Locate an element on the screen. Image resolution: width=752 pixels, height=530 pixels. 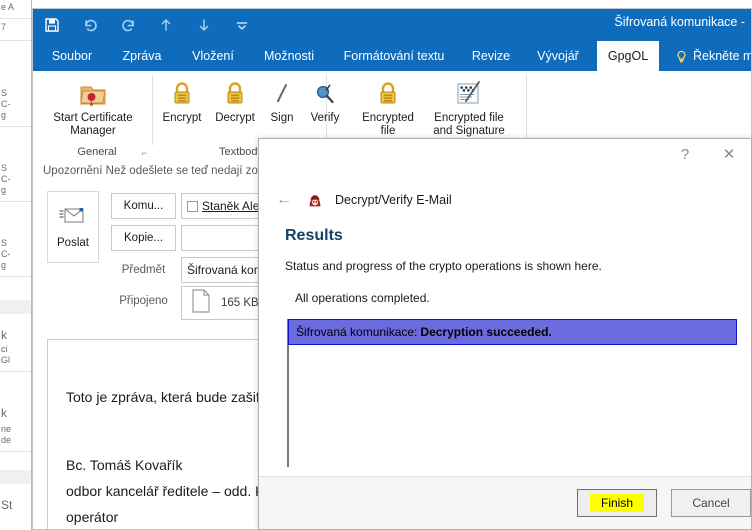
tell-me-label: Řekněte mi, co chcete is located at coordinates (722, 56).